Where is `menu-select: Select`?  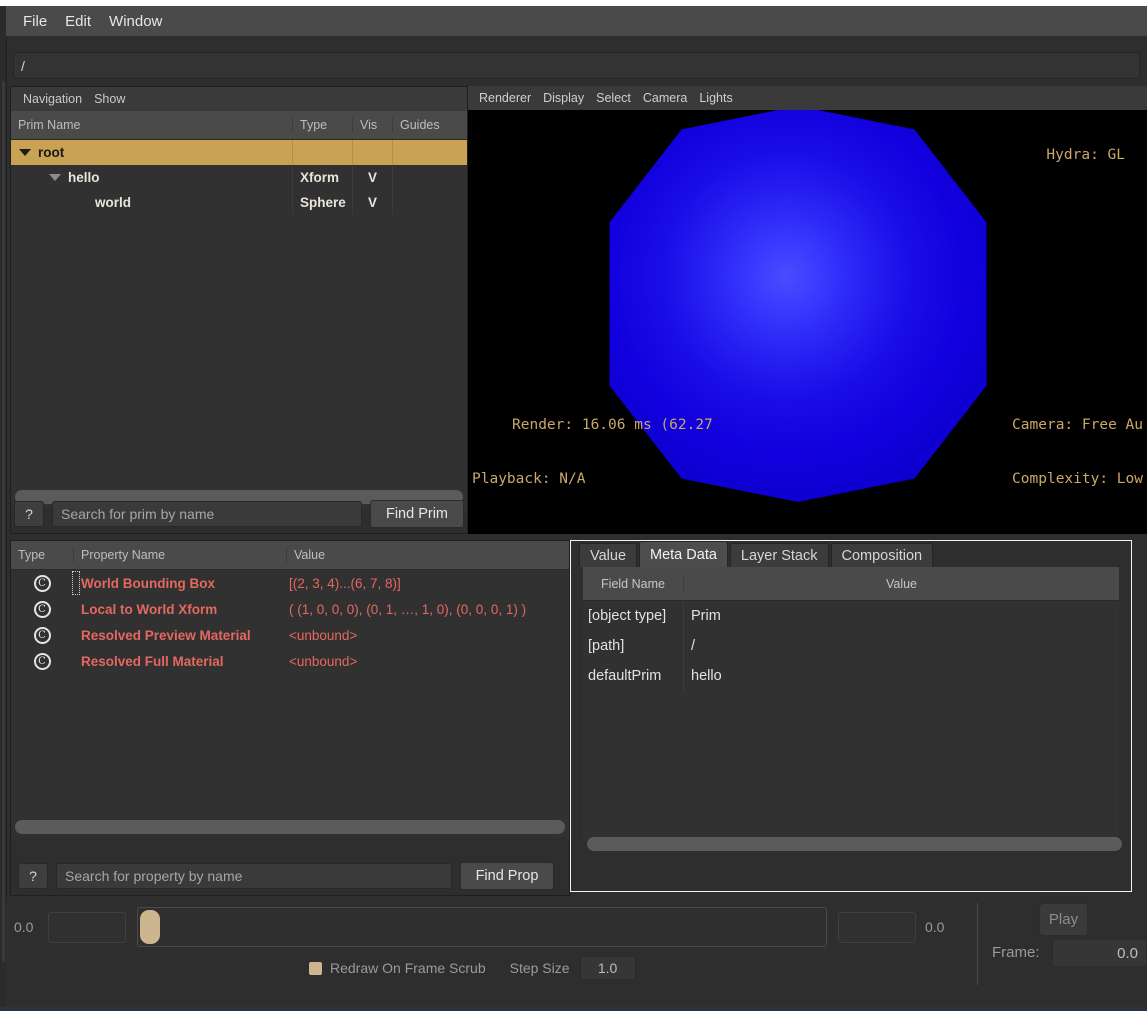 menu-select: Select is located at coordinates (613, 98).